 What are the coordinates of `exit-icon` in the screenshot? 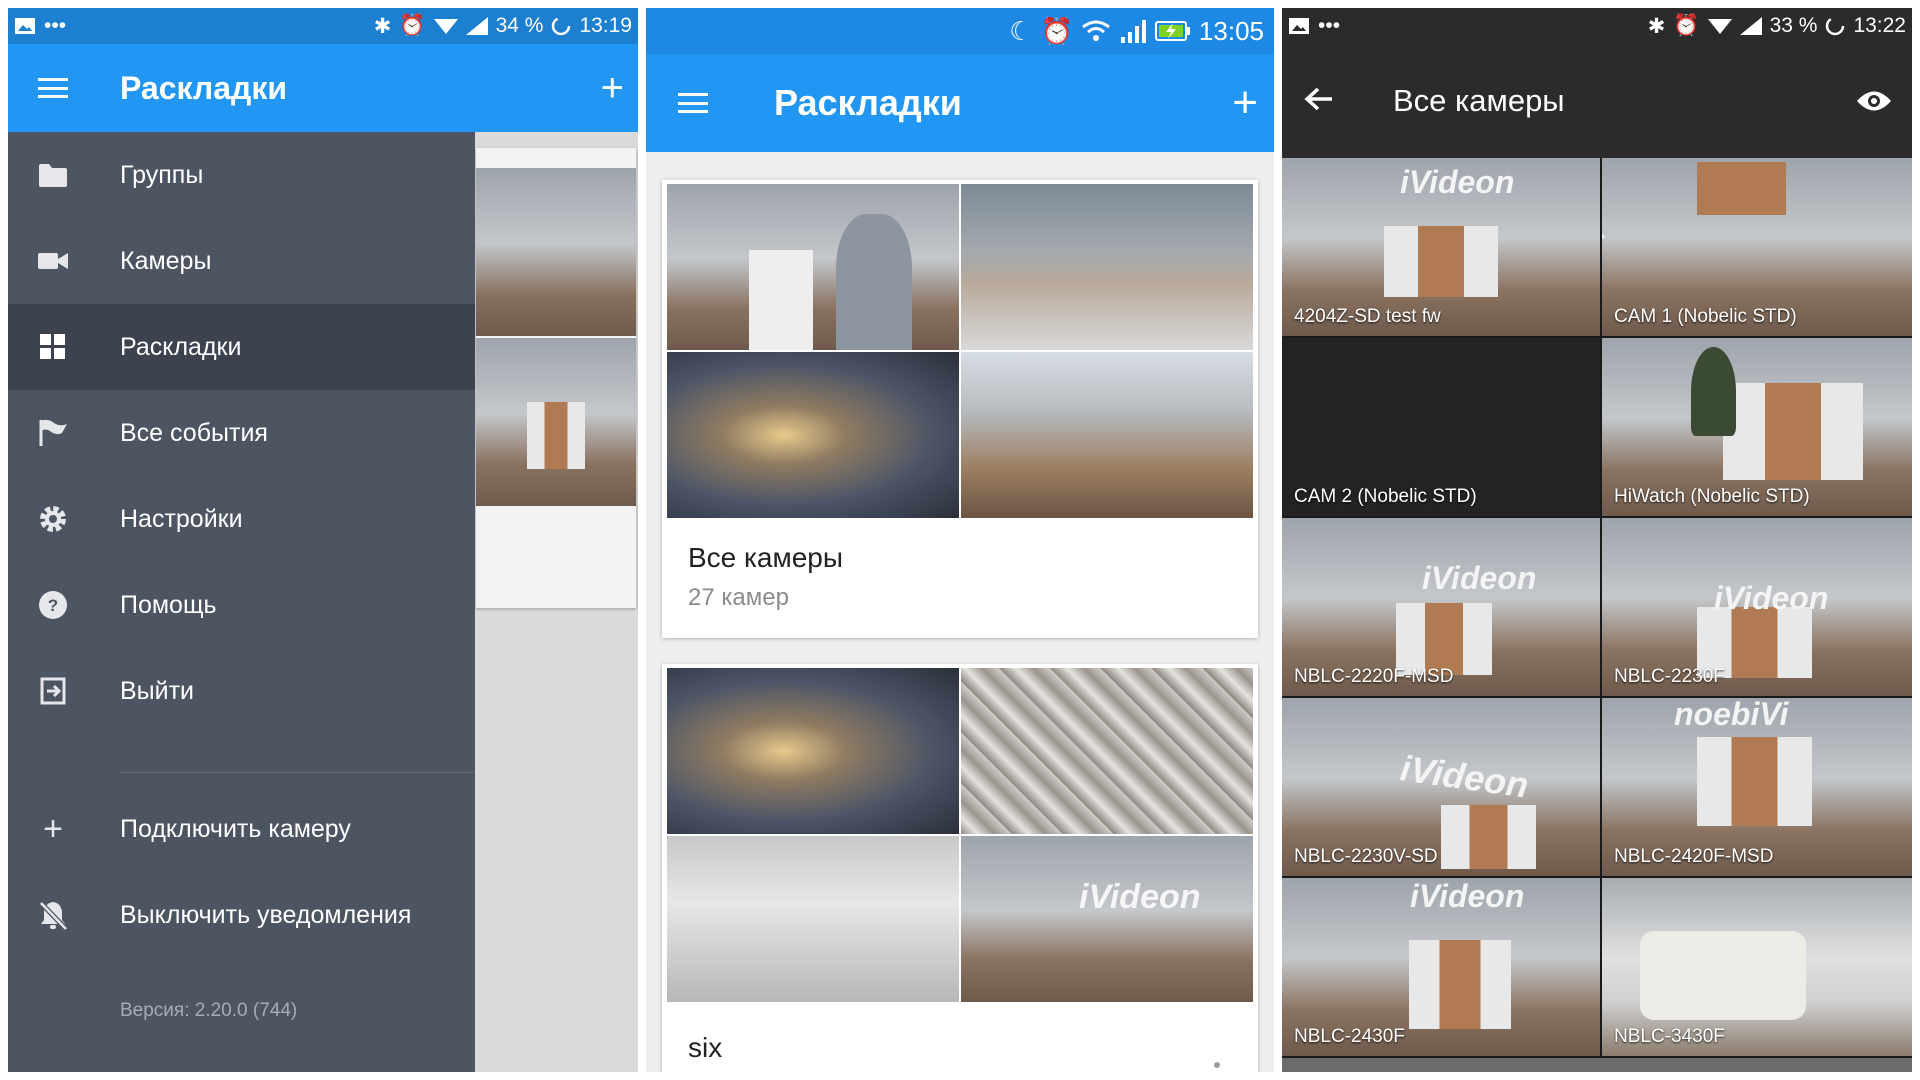 It's located at (53, 691).